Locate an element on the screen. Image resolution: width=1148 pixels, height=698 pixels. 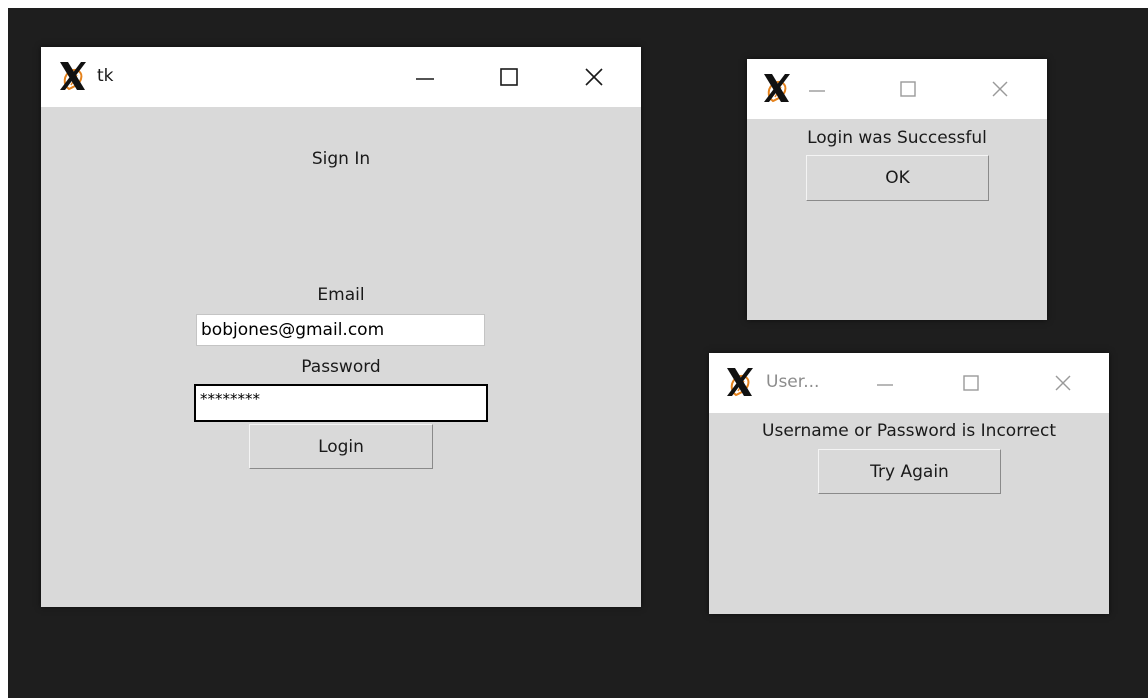
email-field is located at coordinates (340, 330).